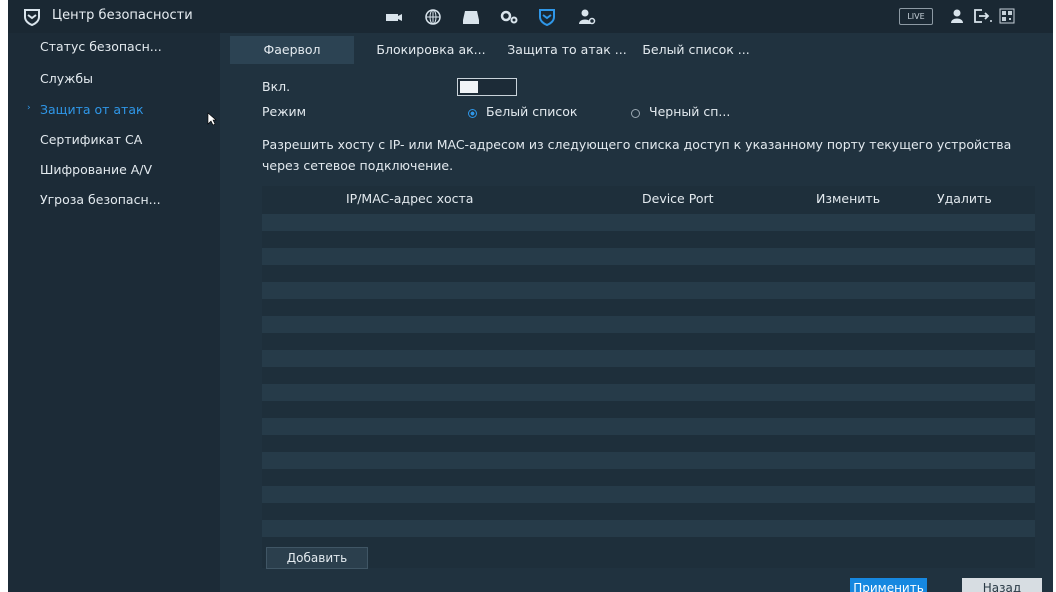 The image size is (1056, 592). Describe the element at coordinates (957, 18) in the screenshot. I see `user-icon` at that location.